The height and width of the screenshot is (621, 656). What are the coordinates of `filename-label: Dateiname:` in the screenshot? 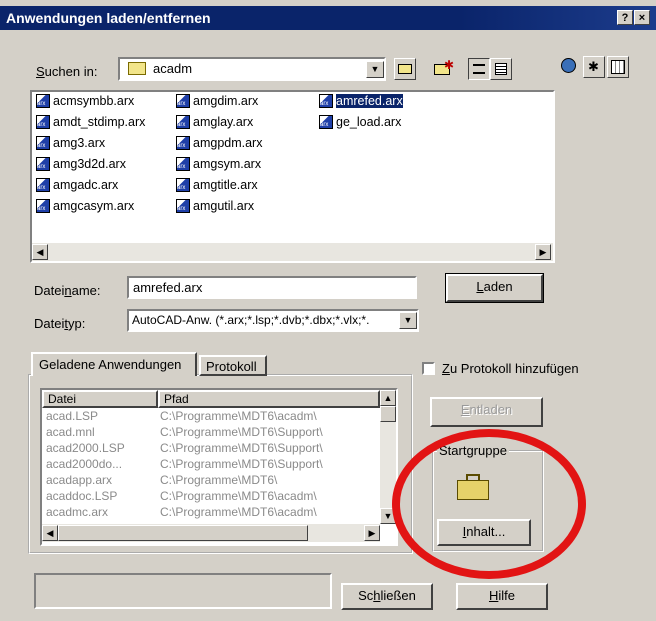 It's located at (67, 290).